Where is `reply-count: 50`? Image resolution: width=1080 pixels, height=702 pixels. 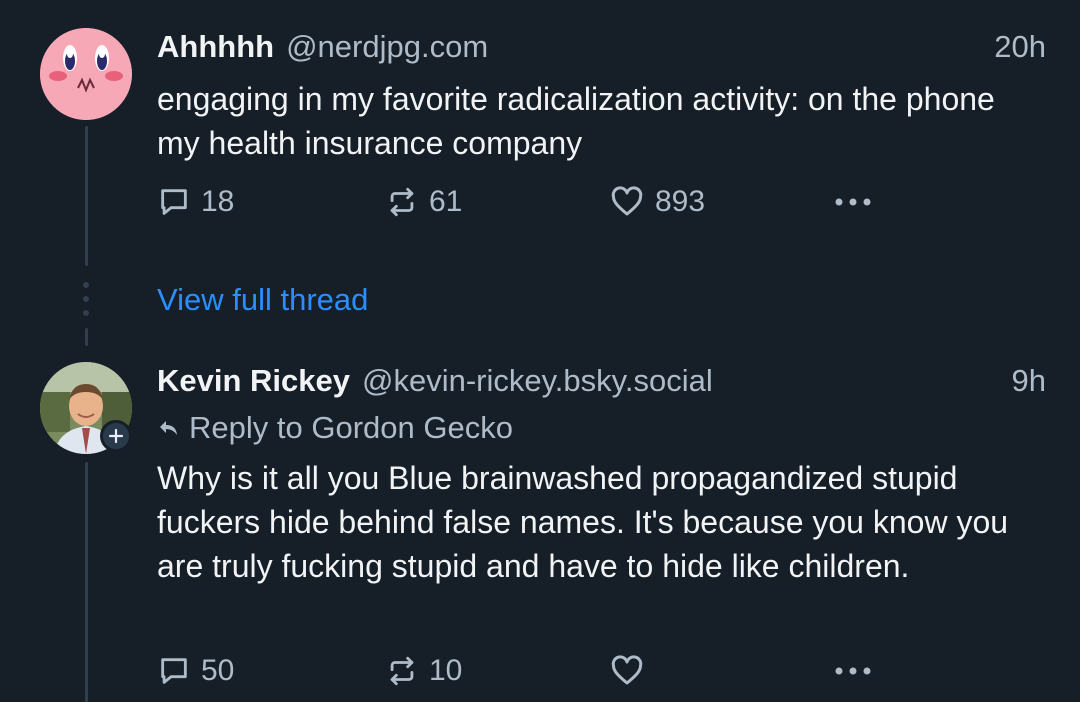 reply-count: 50 is located at coordinates (218, 670).